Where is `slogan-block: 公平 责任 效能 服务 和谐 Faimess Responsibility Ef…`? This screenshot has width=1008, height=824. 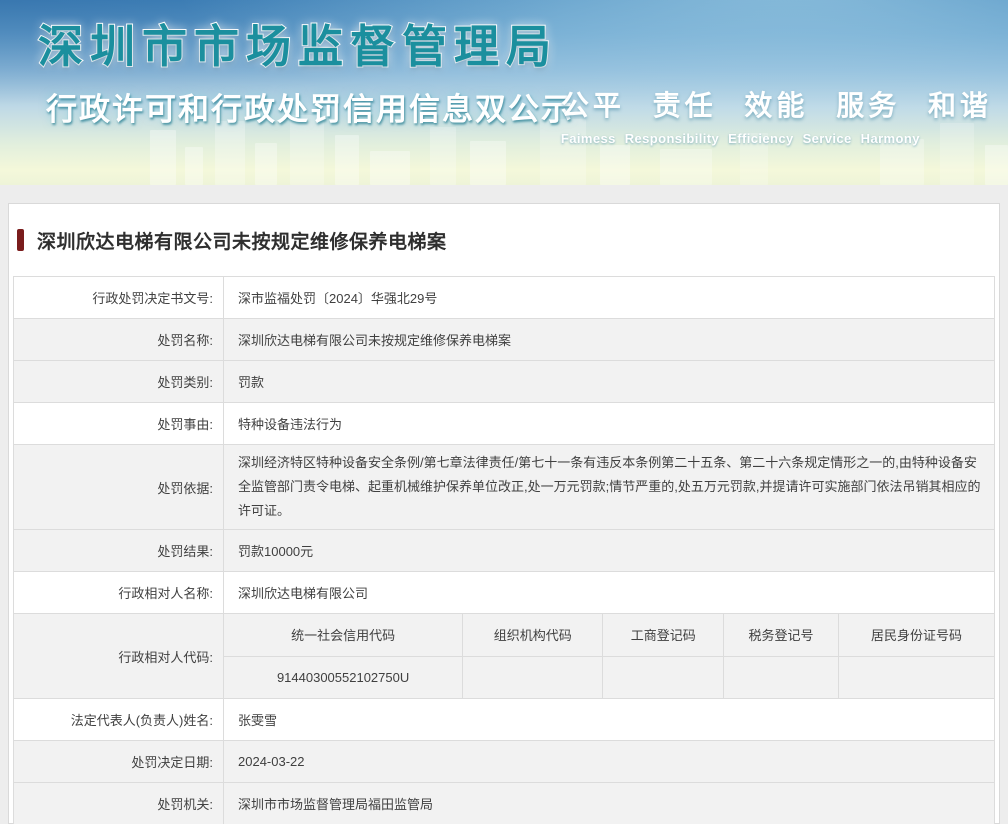
slogan-block: 公平 责任 效能 服务 和谐 Faimess Responsibility Ef… is located at coordinates (776, 115).